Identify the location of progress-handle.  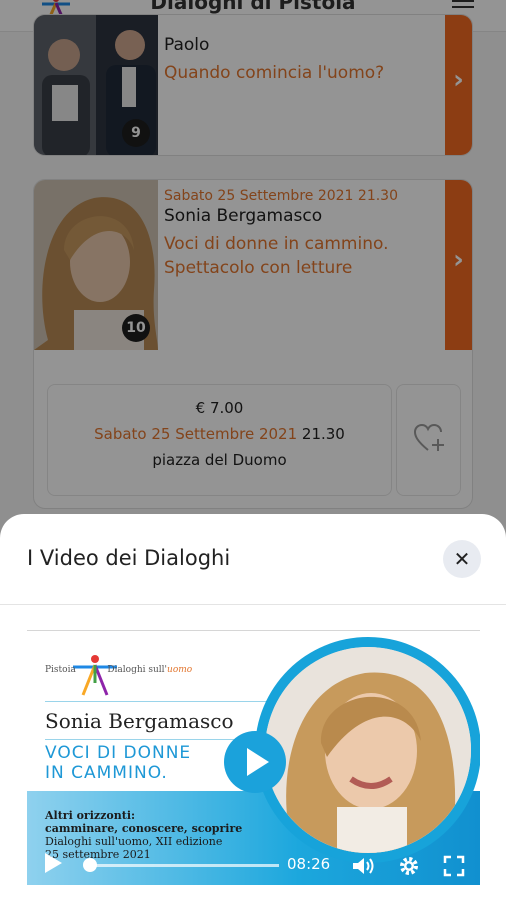
(90, 865).